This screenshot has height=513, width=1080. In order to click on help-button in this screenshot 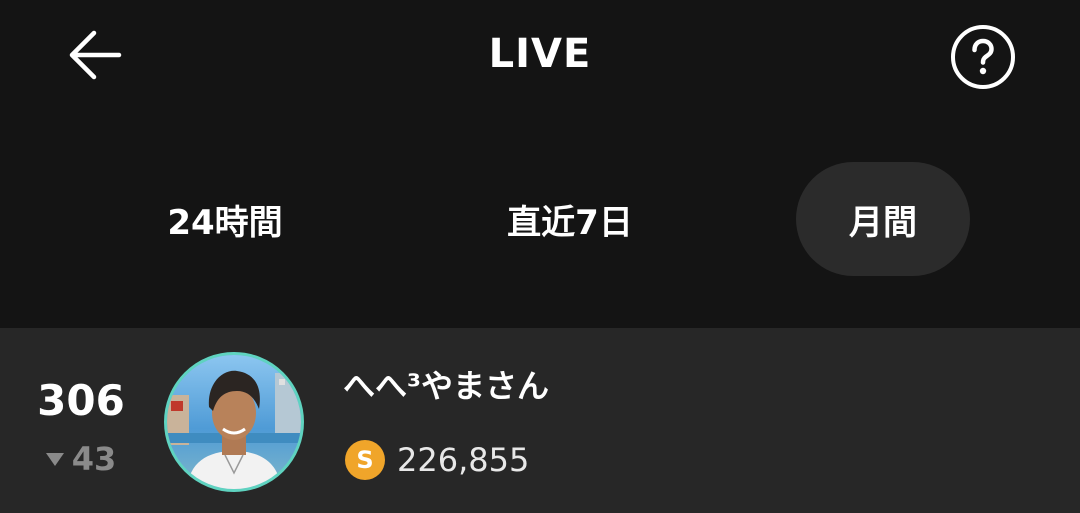, I will do `click(983, 57)`.